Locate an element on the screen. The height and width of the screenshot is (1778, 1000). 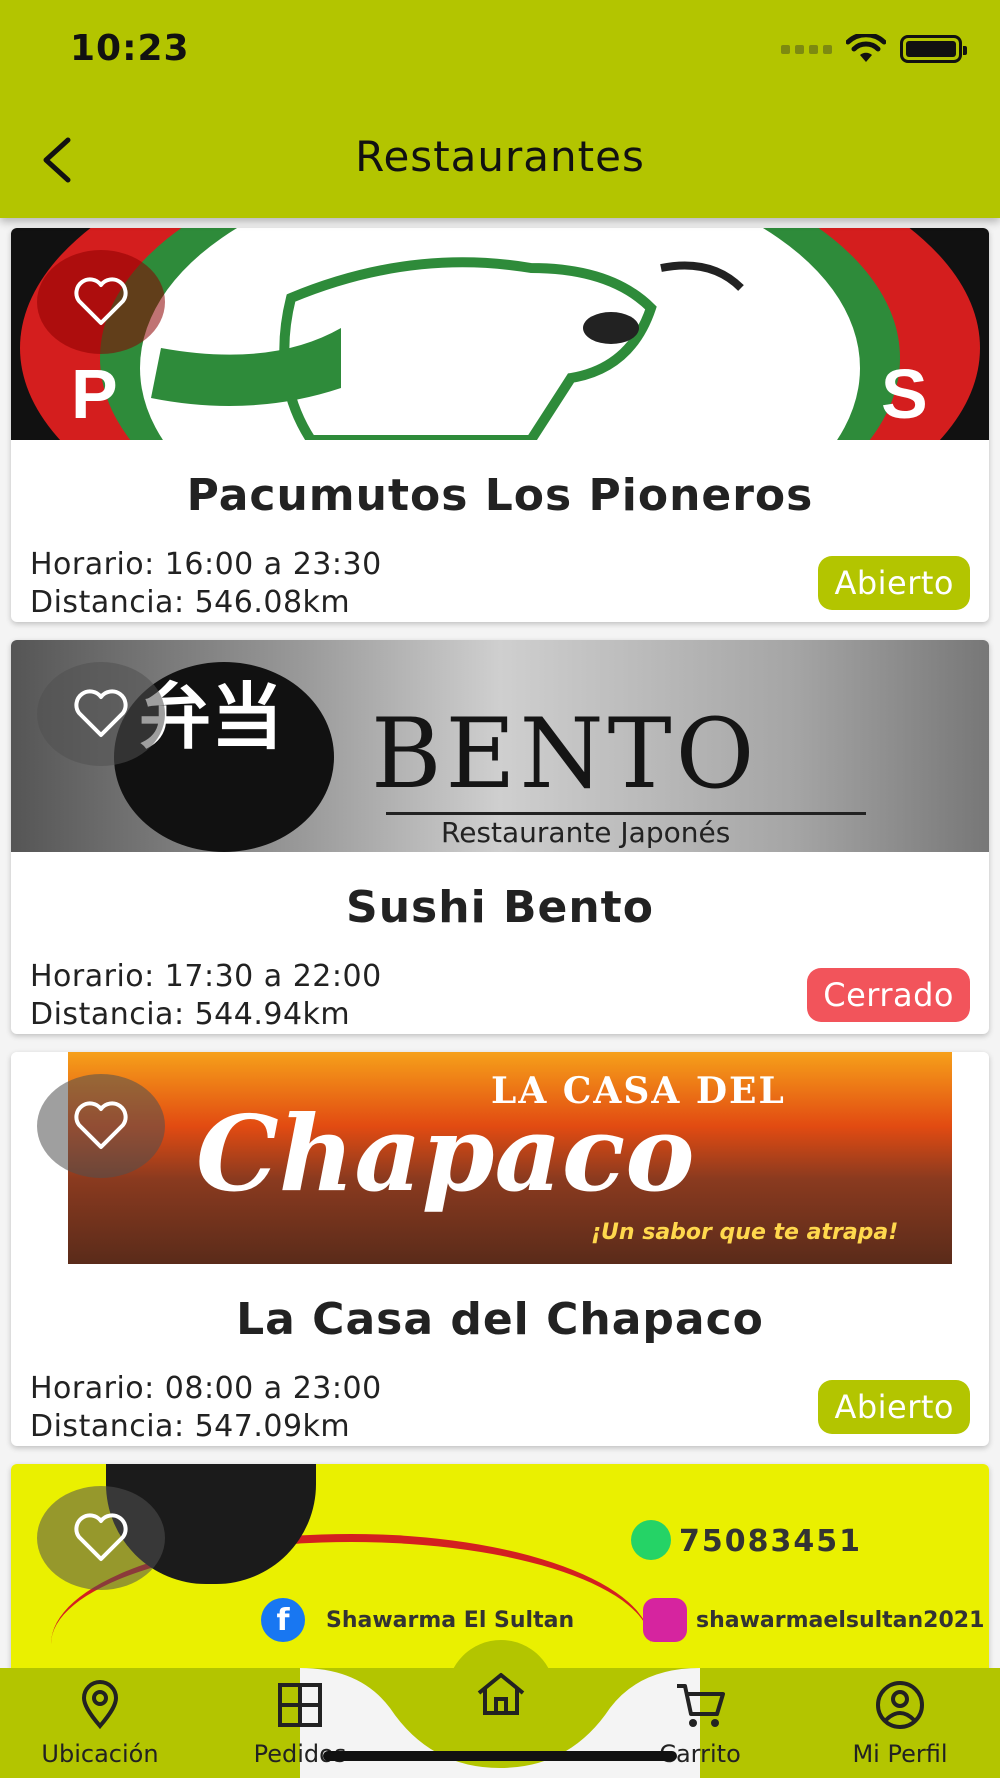
status-badge: Cerrado is located at coordinates (888, 995).